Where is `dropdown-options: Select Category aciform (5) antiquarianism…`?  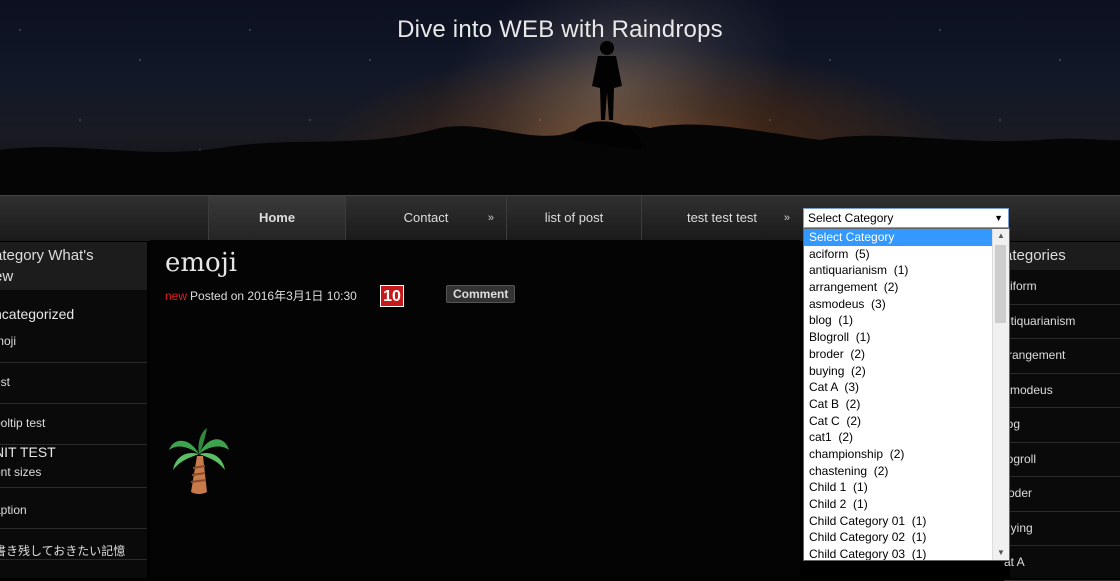 dropdown-options: Select Category aciform (5) antiquarianism… is located at coordinates (899, 394).